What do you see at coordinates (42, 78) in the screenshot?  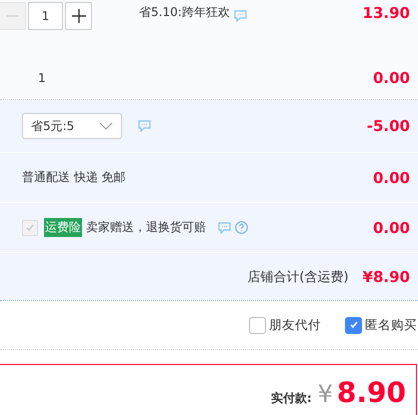 I see `quantity-text: 1` at bounding box center [42, 78].